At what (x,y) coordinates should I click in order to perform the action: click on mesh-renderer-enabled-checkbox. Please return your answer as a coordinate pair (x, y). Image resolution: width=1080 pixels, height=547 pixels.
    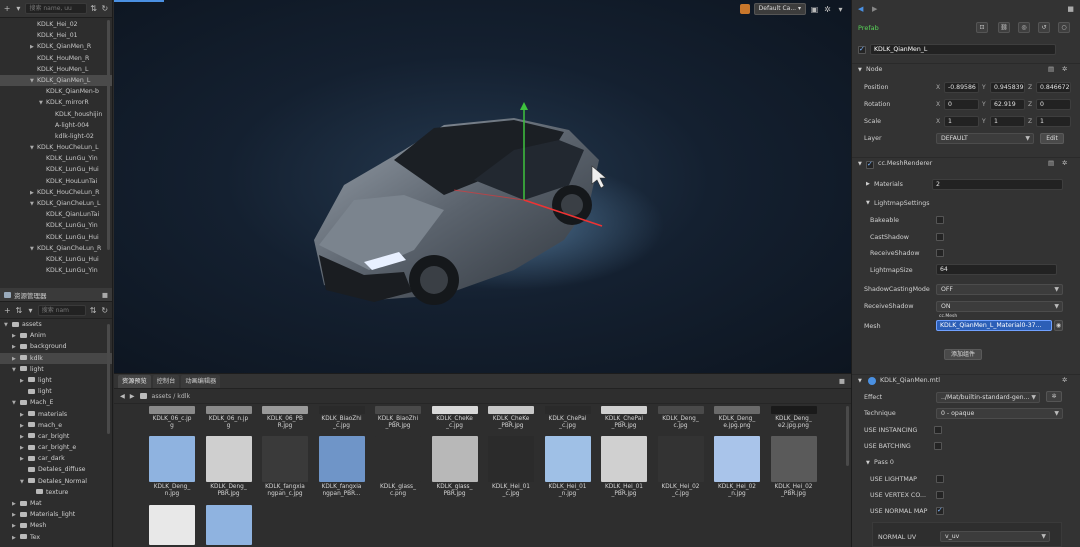
    Looking at the image, I should click on (870, 164).